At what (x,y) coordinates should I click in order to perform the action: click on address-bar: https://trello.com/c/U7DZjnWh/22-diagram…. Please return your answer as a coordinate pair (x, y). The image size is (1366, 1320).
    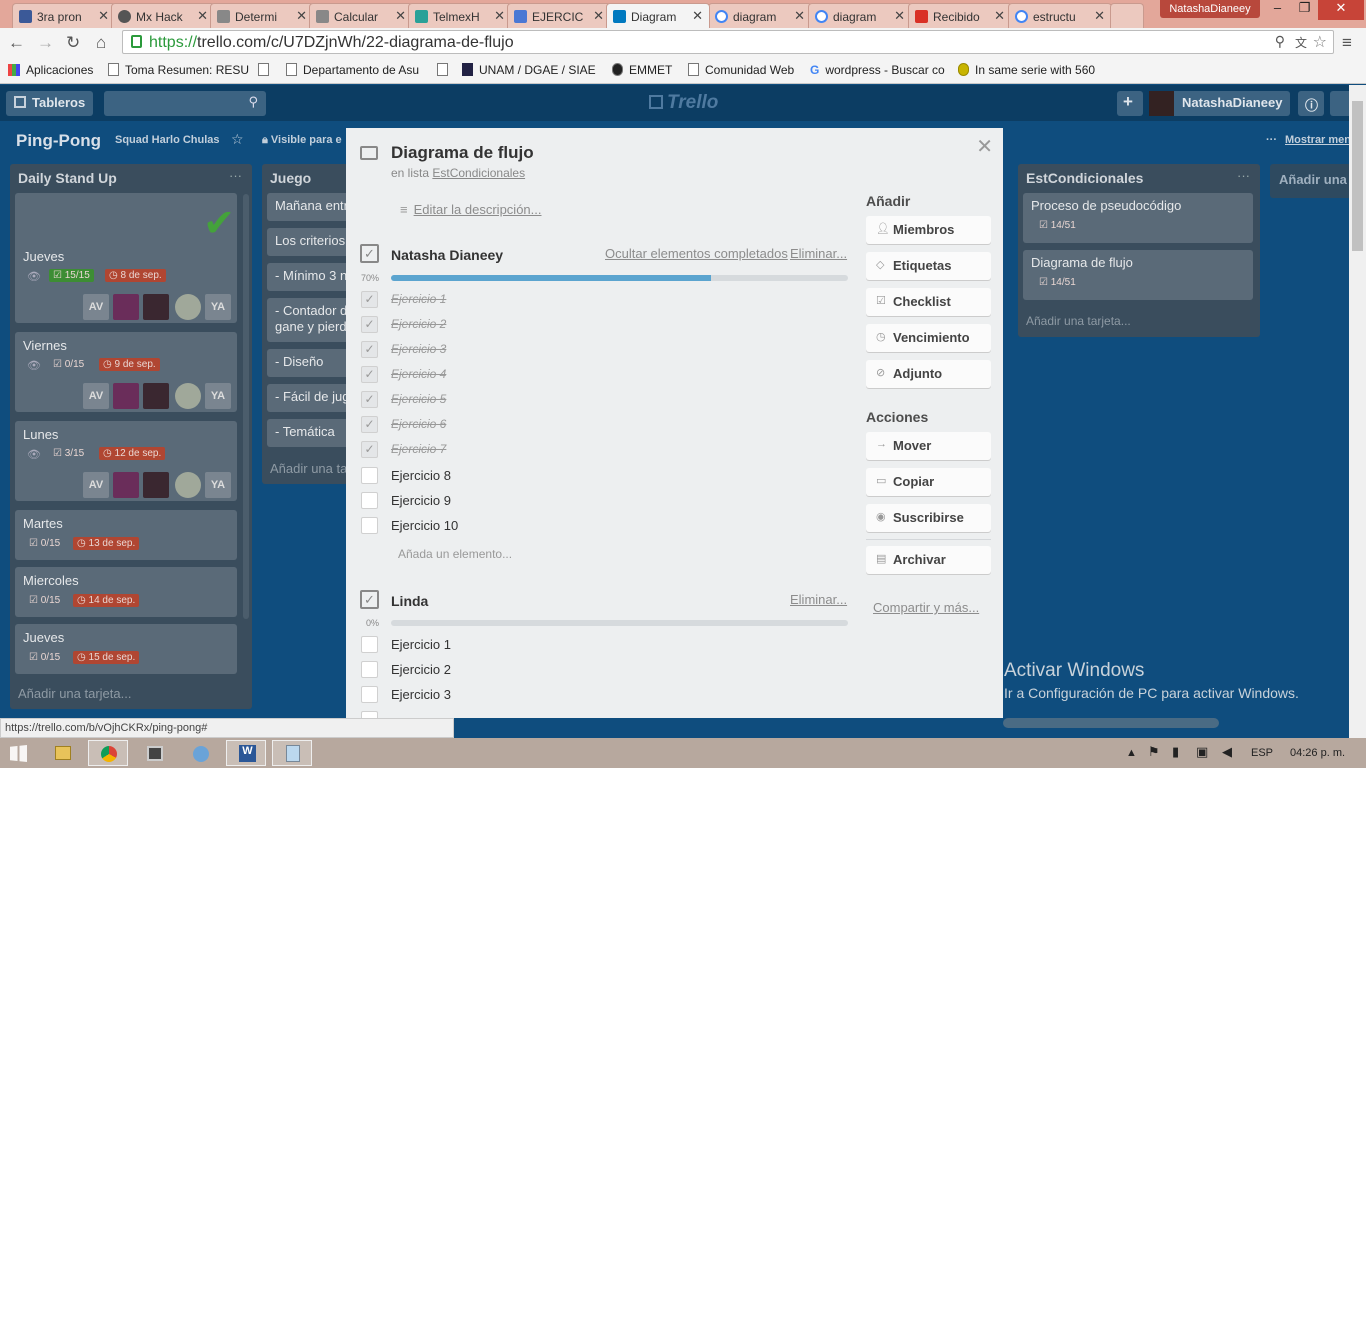
    Looking at the image, I should click on (728, 42).